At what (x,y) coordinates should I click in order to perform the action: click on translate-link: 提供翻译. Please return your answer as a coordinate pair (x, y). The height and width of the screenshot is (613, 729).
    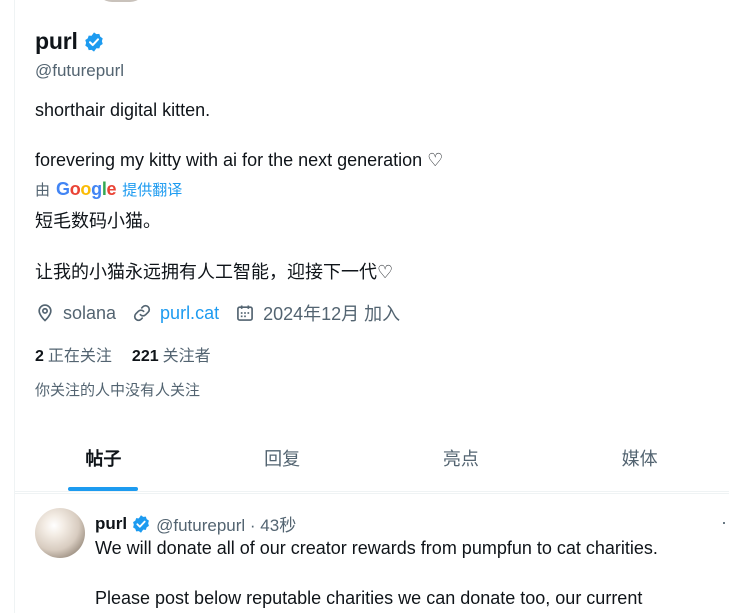
    Looking at the image, I should click on (152, 189).